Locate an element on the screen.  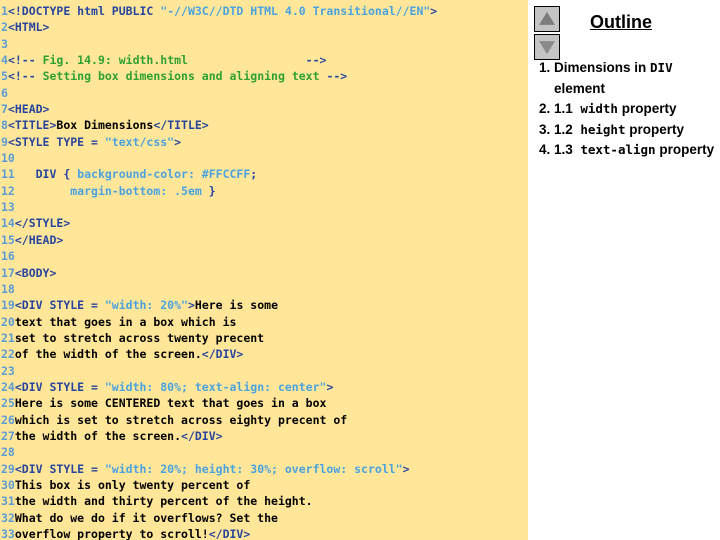
outline-code-term: width is located at coordinates (599, 108).